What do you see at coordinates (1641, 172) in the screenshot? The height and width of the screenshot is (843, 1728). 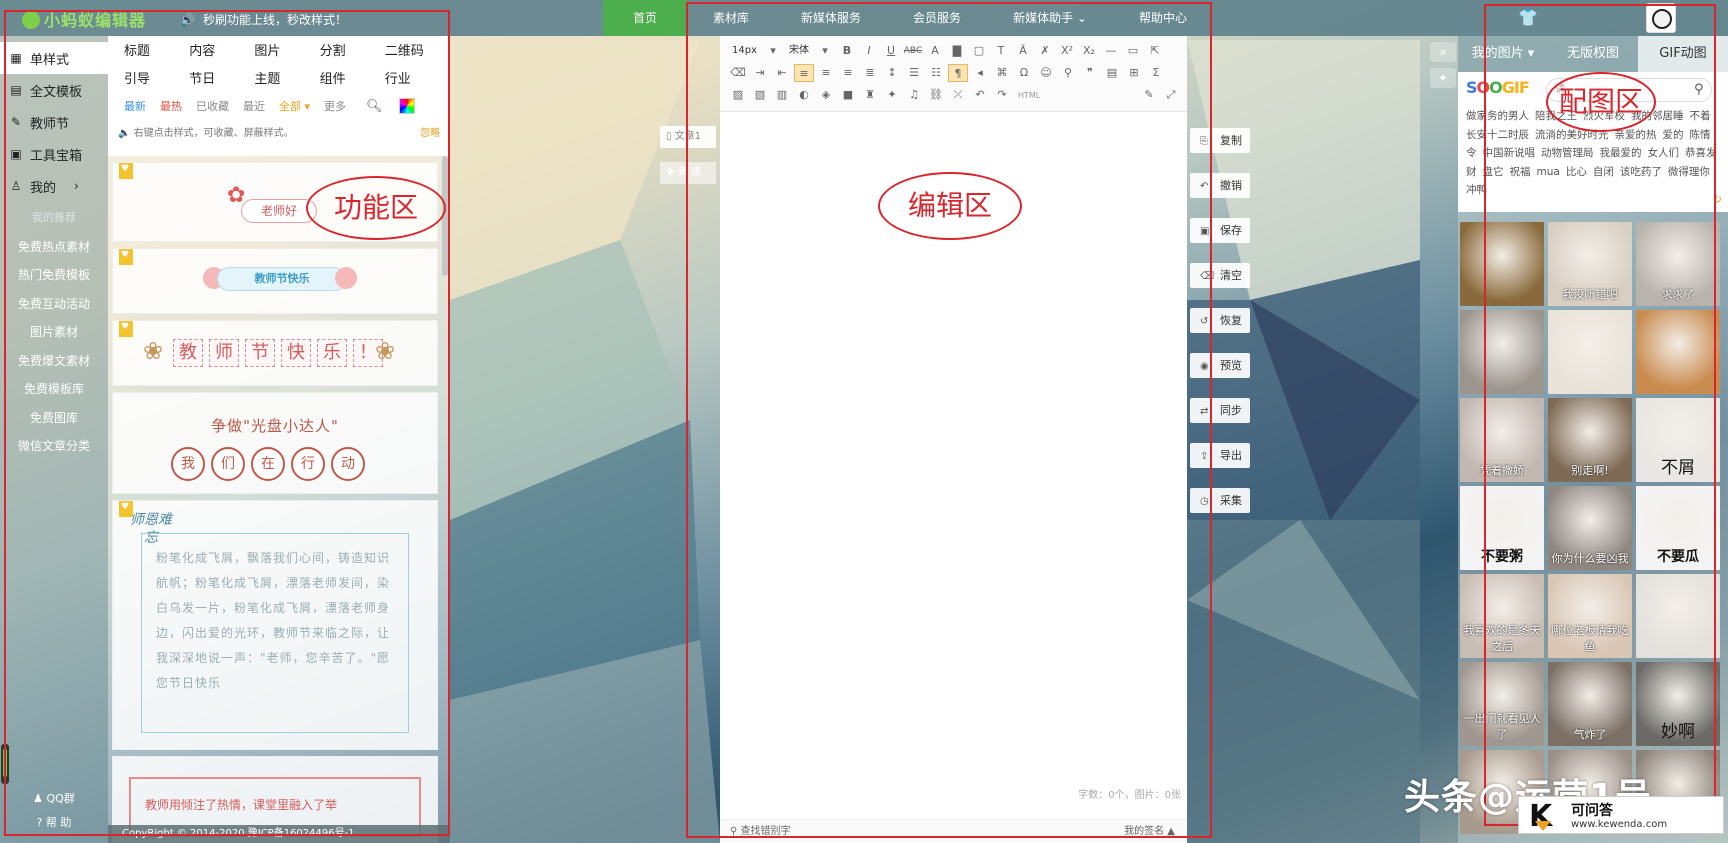 I see `gif-tag: 该吃药了` at bounding box center [1641, 172].